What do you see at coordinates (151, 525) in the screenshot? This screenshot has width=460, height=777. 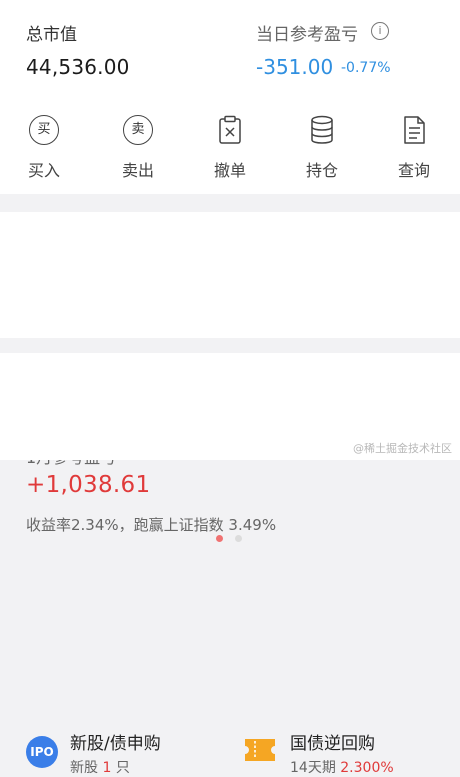 I see `yield-summary: 收益率2.34%，跑赢上证指数 3.49%` at bounding box center [151, 525].